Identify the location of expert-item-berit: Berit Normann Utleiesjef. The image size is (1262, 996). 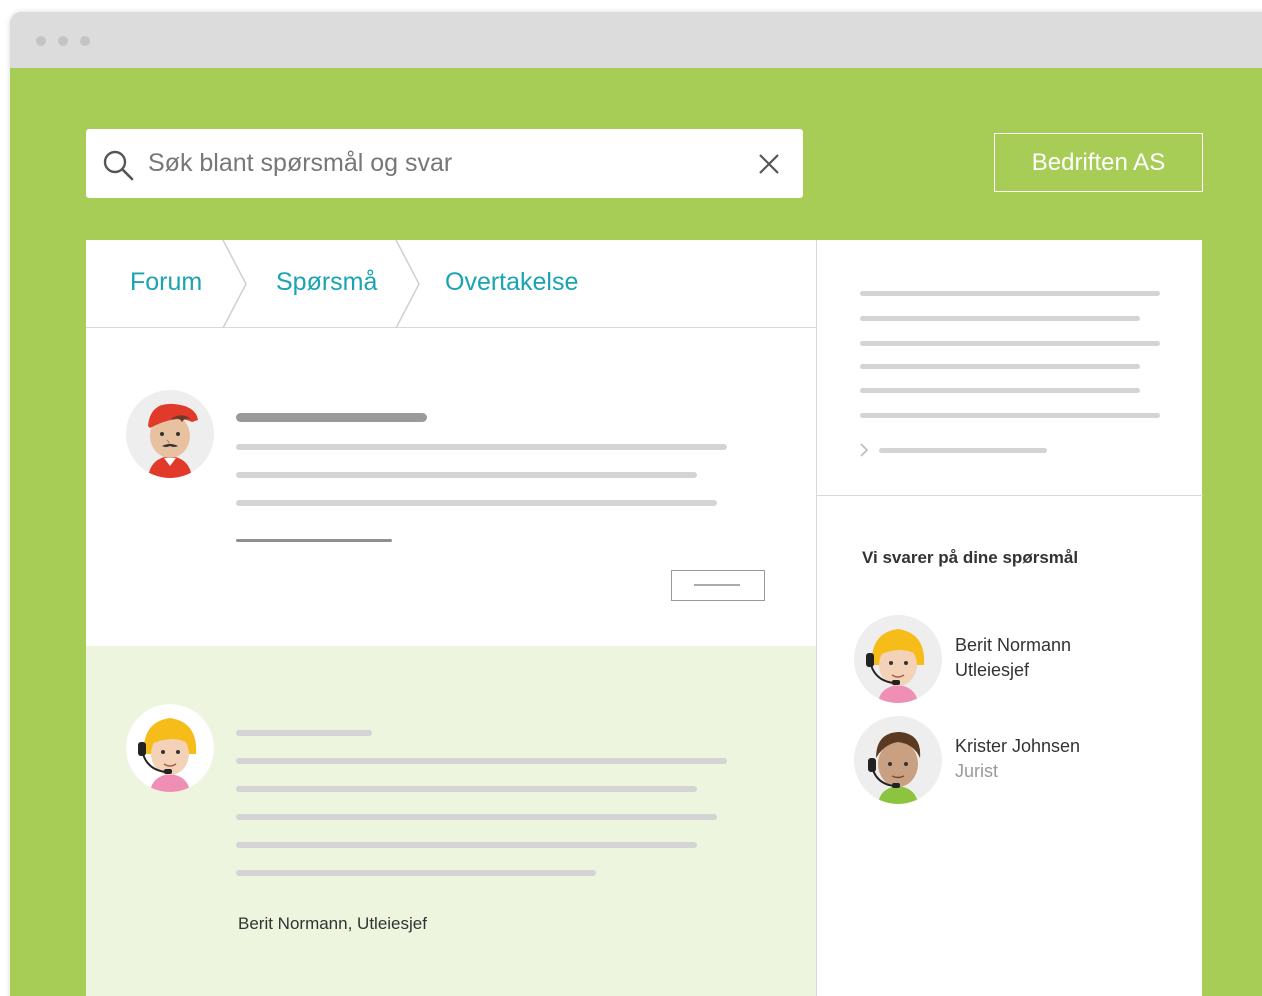
(1014, 660).